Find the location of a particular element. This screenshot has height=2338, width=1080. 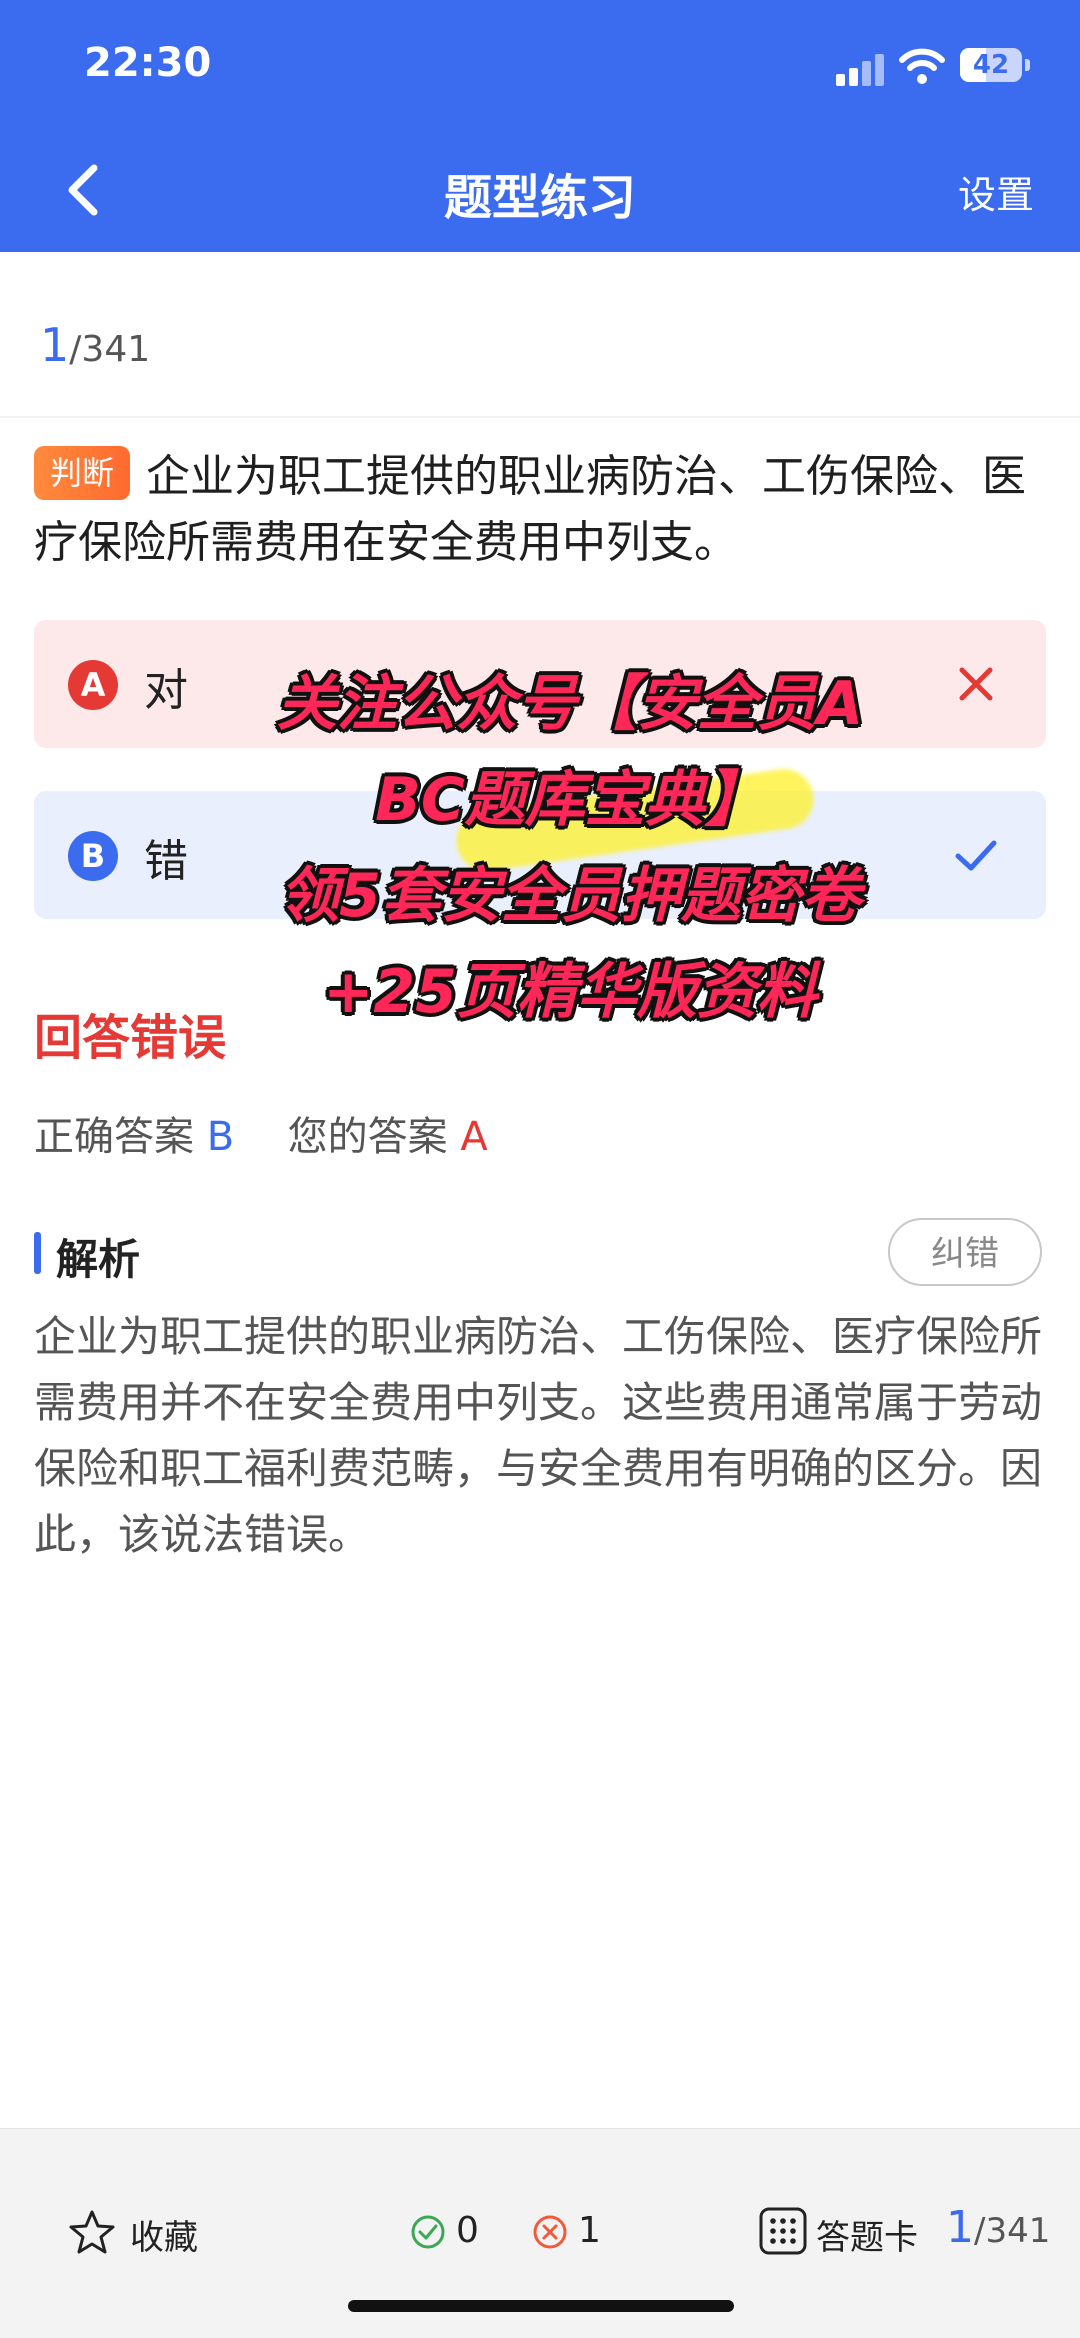

bottom-progress: 1/341 is located at coordinates (998, 2227).